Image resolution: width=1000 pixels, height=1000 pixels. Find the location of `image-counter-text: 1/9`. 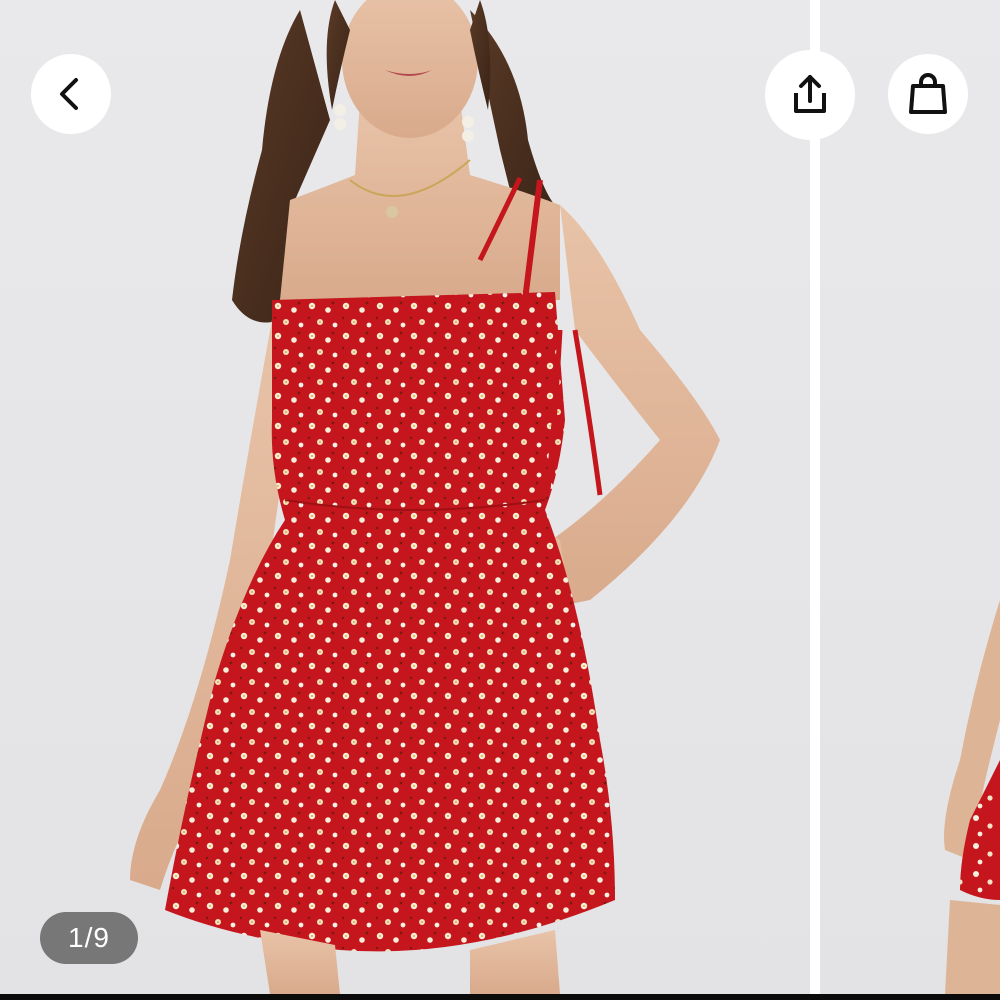

image-counter-text: 1/9 is located at coordinates (89, 937).